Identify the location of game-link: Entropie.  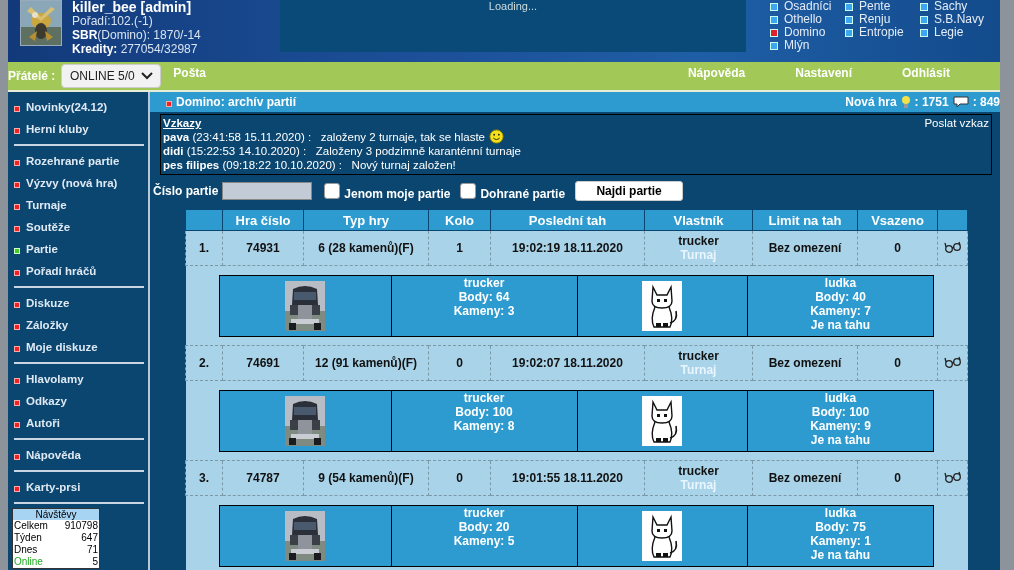
(882, 32).